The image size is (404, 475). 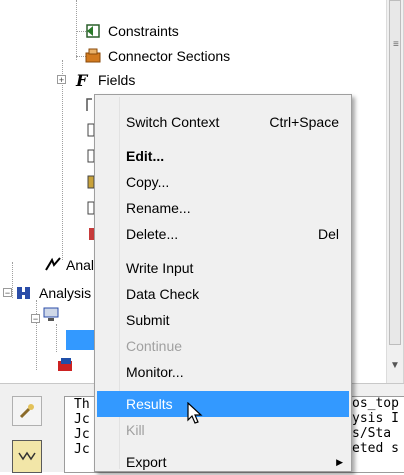 What do you see at coordinates (223, 404) in the screenshot?
I see `menu-item-results: Results` at bounding box center [223, 404].